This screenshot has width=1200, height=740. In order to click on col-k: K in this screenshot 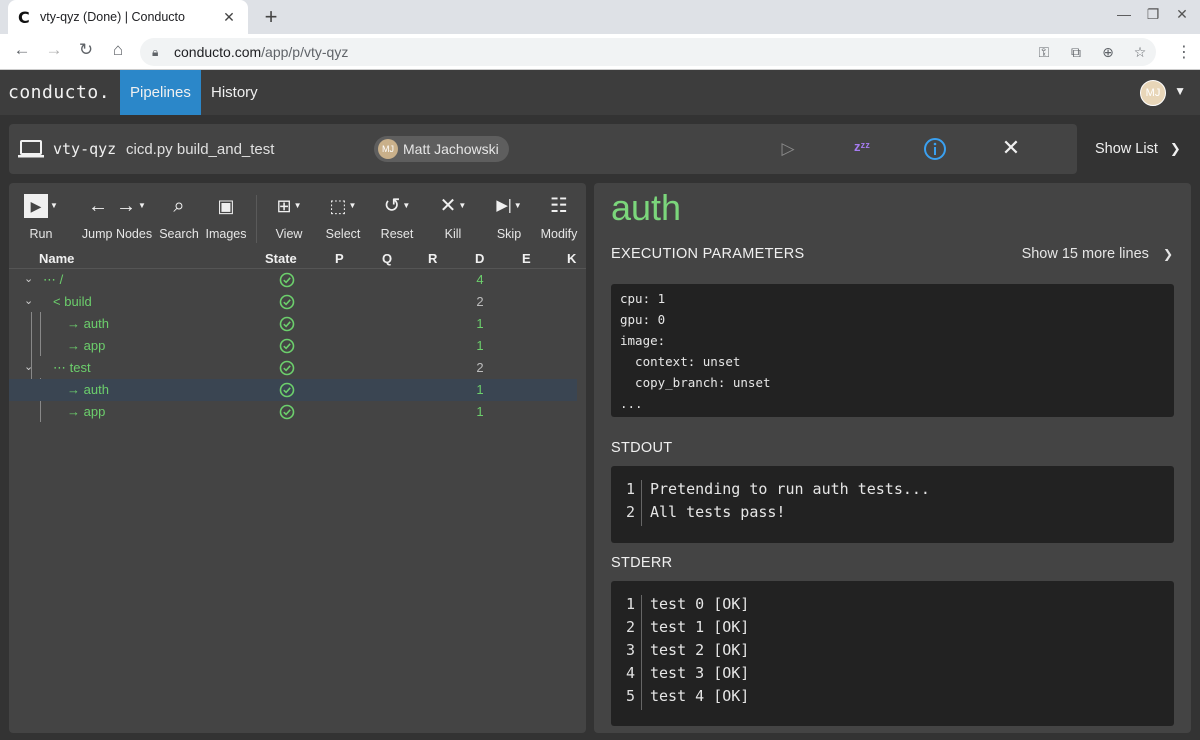, I will do `click(571, 258)`.